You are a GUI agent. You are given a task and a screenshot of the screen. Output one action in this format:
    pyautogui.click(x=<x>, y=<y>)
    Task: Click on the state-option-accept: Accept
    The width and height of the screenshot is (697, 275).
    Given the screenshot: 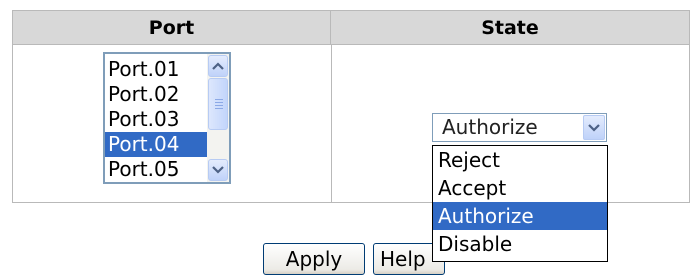 What is the action you would take?
    pyautogui.click(x=520, y=188)
    